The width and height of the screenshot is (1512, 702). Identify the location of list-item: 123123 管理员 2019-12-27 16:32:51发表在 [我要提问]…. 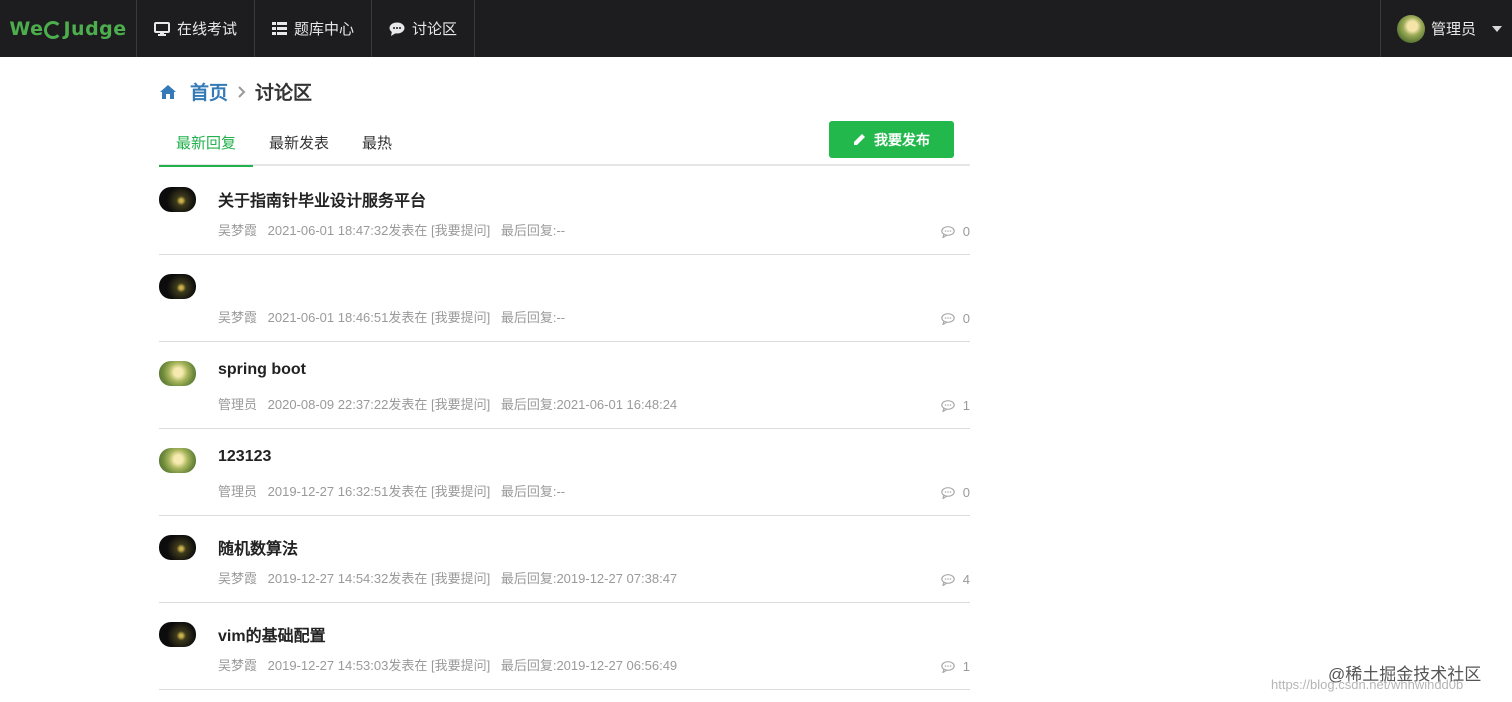
(564, 472).